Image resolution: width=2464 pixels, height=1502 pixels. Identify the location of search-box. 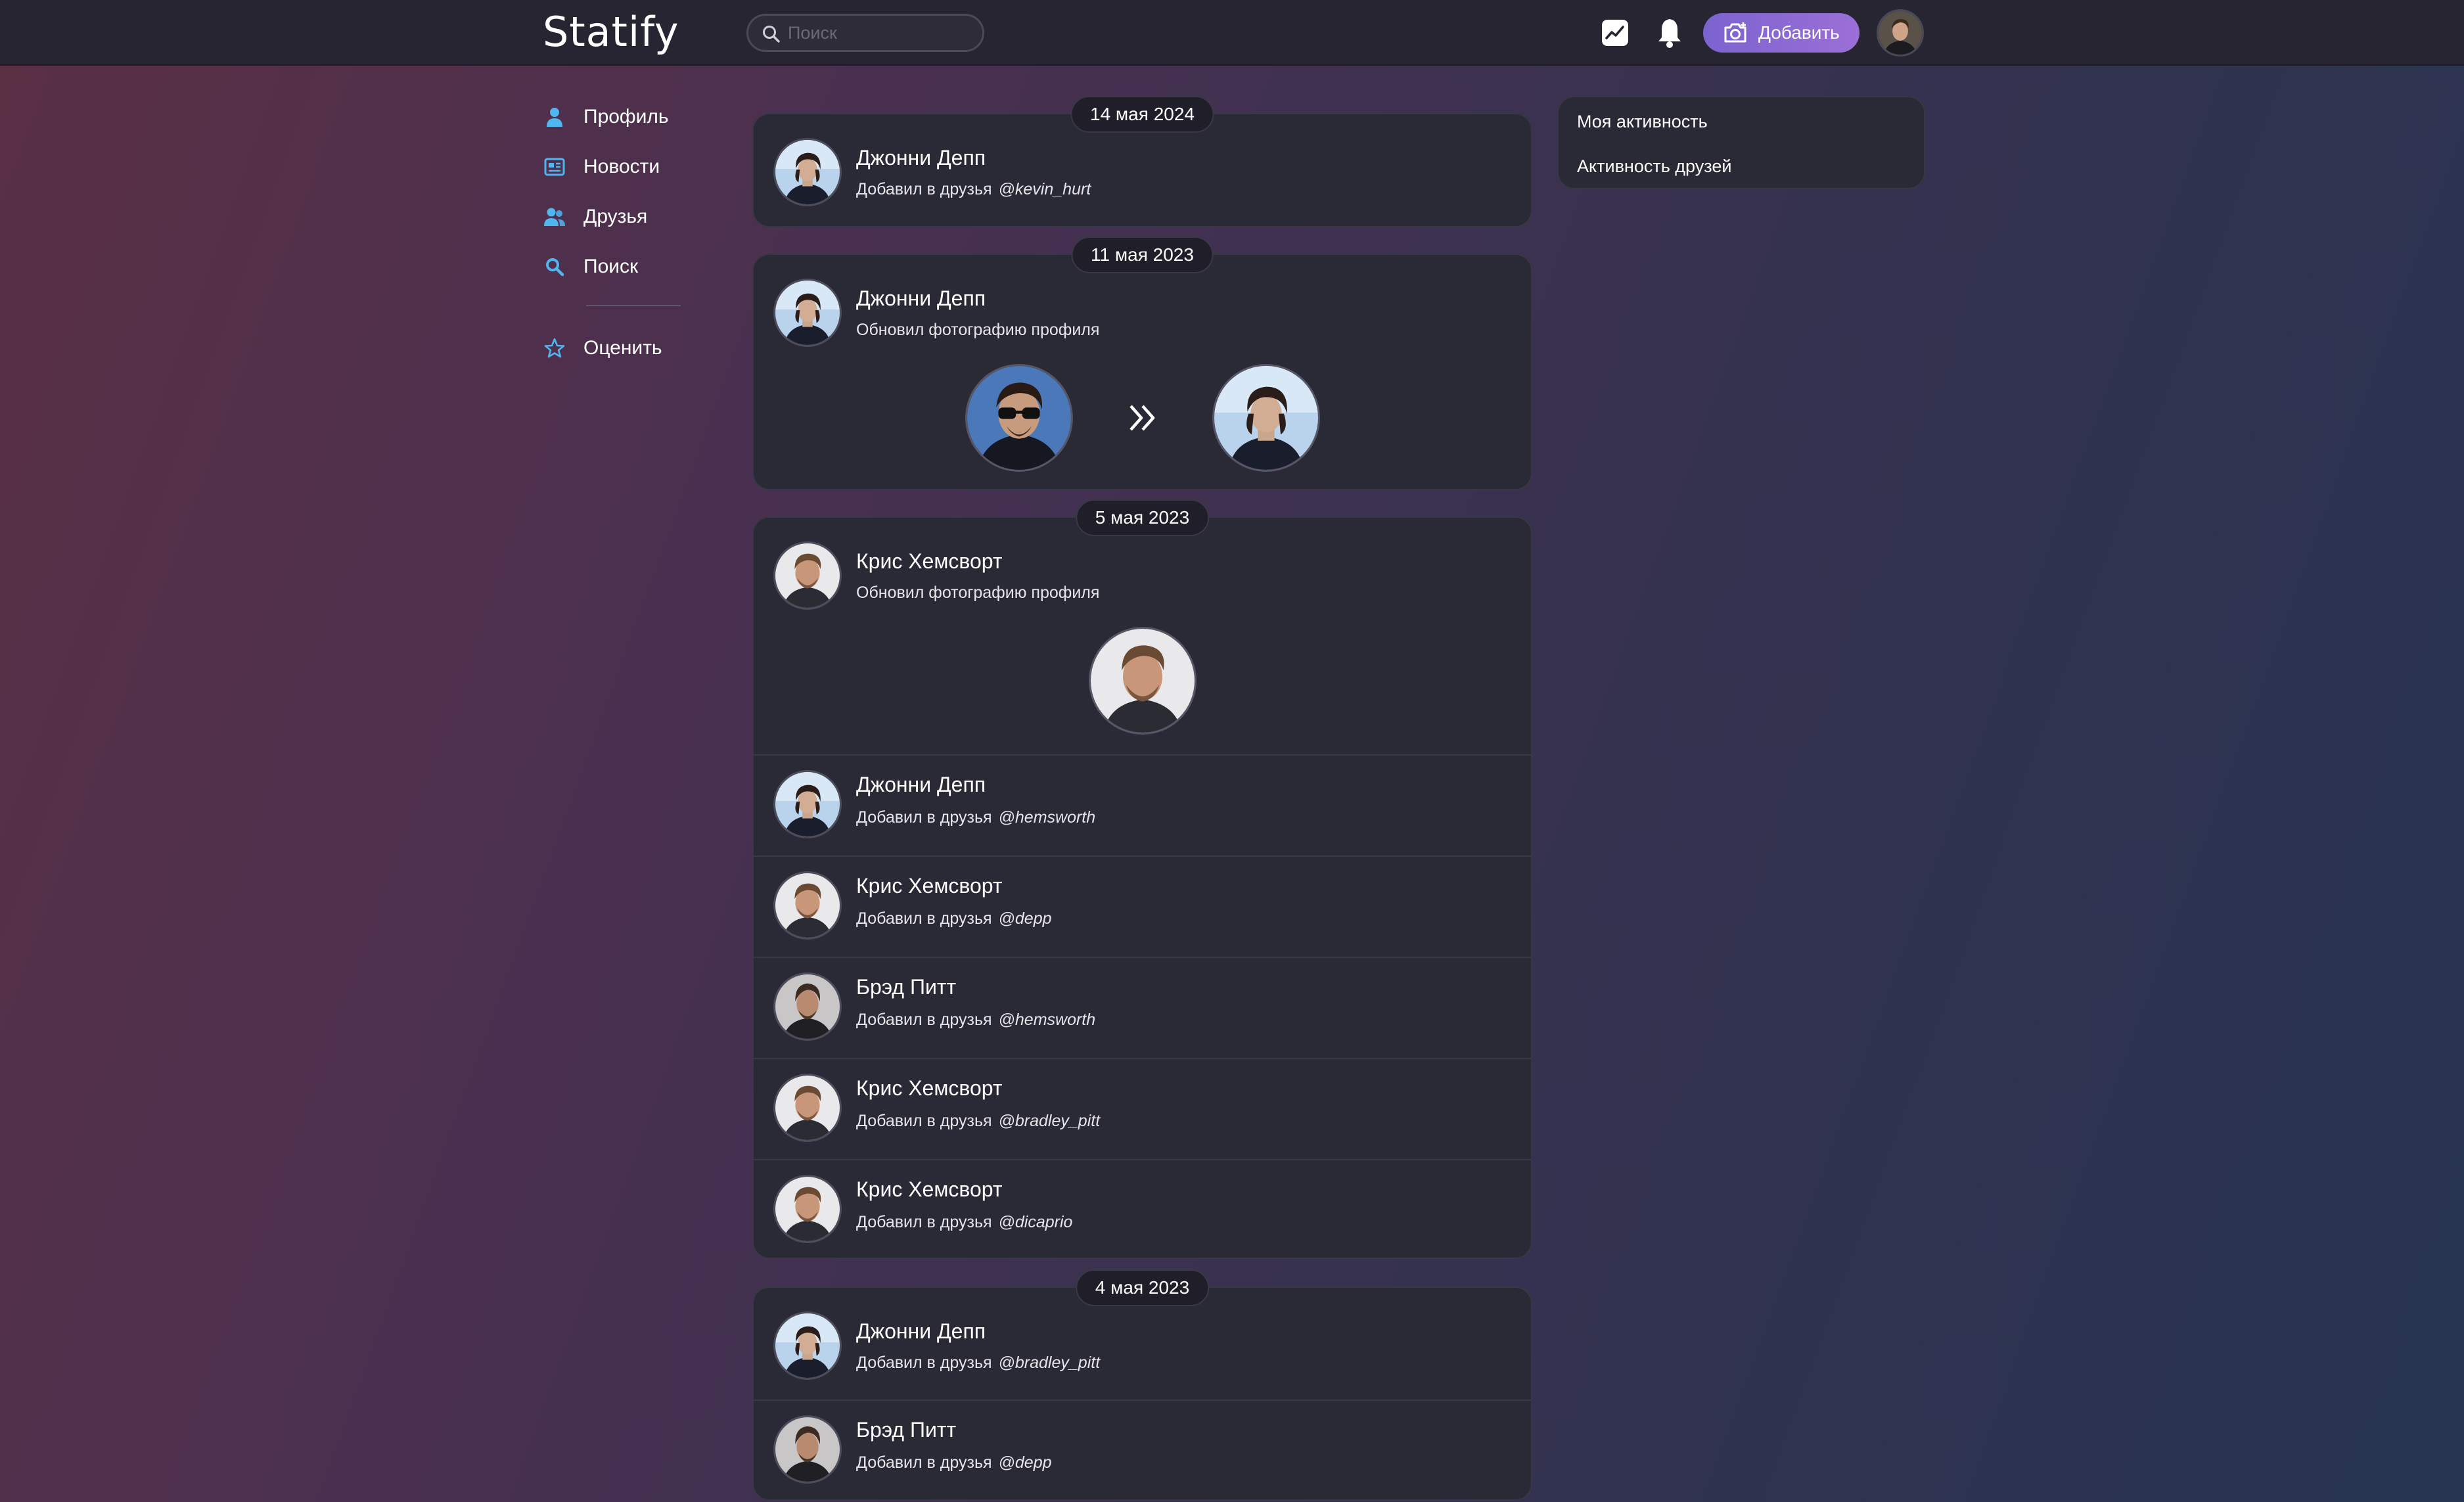
(865, 33).